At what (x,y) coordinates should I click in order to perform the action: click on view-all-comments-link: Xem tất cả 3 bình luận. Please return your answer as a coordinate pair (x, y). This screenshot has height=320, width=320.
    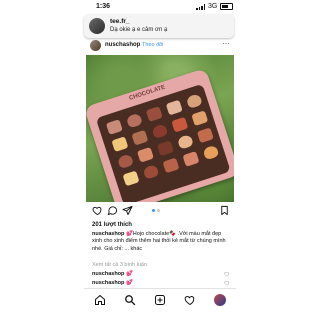
    Looking at the image, I should click on (119, 265).